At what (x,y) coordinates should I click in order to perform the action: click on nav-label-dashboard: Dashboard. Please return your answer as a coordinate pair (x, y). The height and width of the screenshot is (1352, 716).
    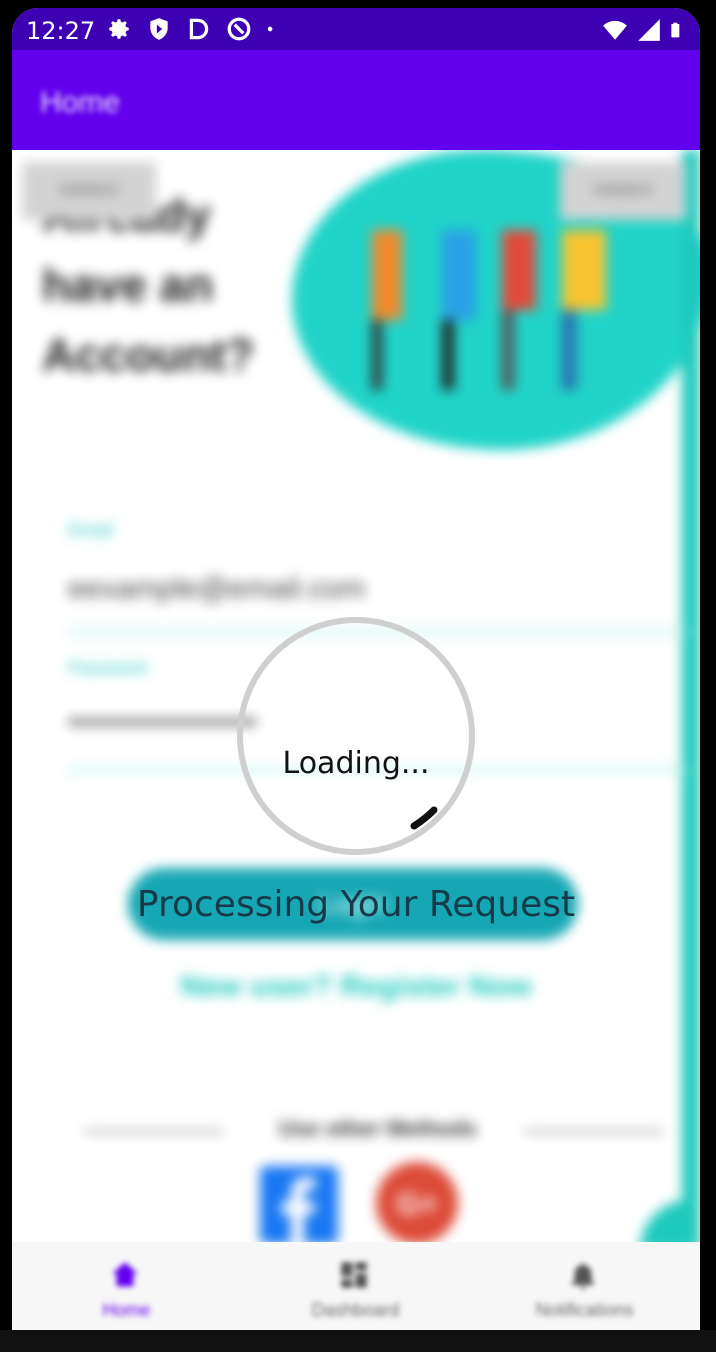
    Looking at the image, I should click on (355, 1310).